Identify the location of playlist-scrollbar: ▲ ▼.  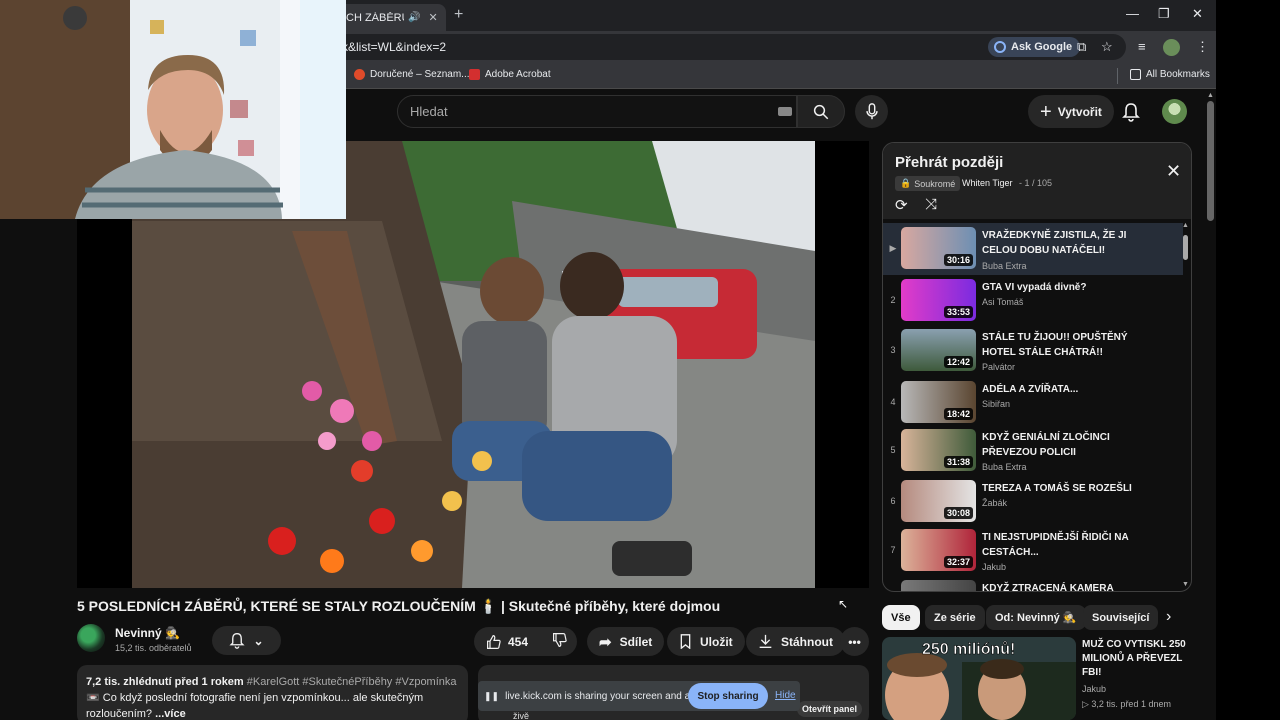
(1185, 405).